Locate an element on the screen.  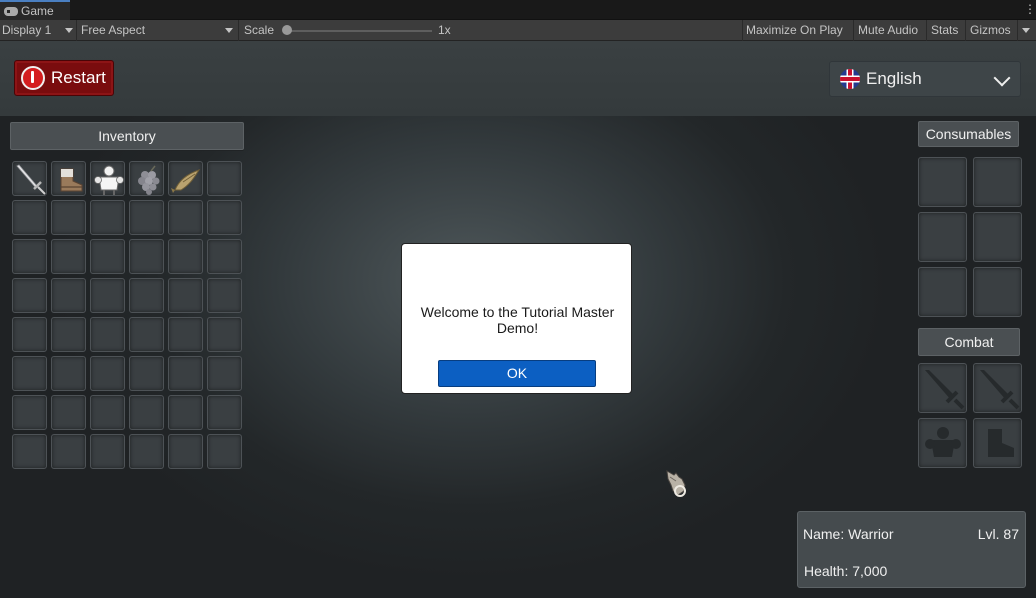
display-chevron-down-icon is located at coordinates (69, 30).